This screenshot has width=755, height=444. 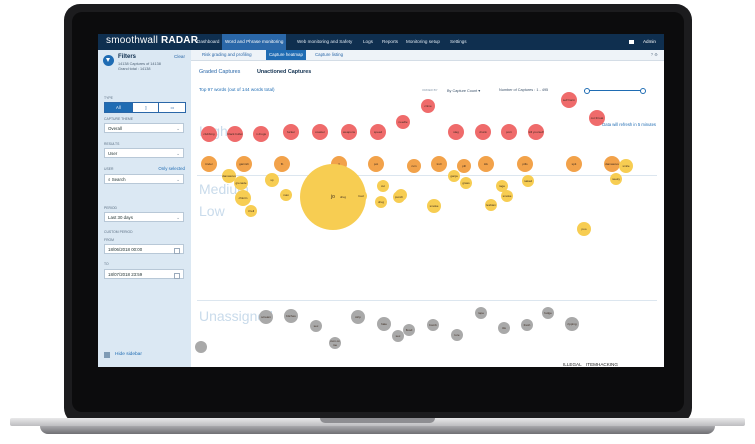 I want to click on plain-word-item: ITEM, so click(x=591, y=364).